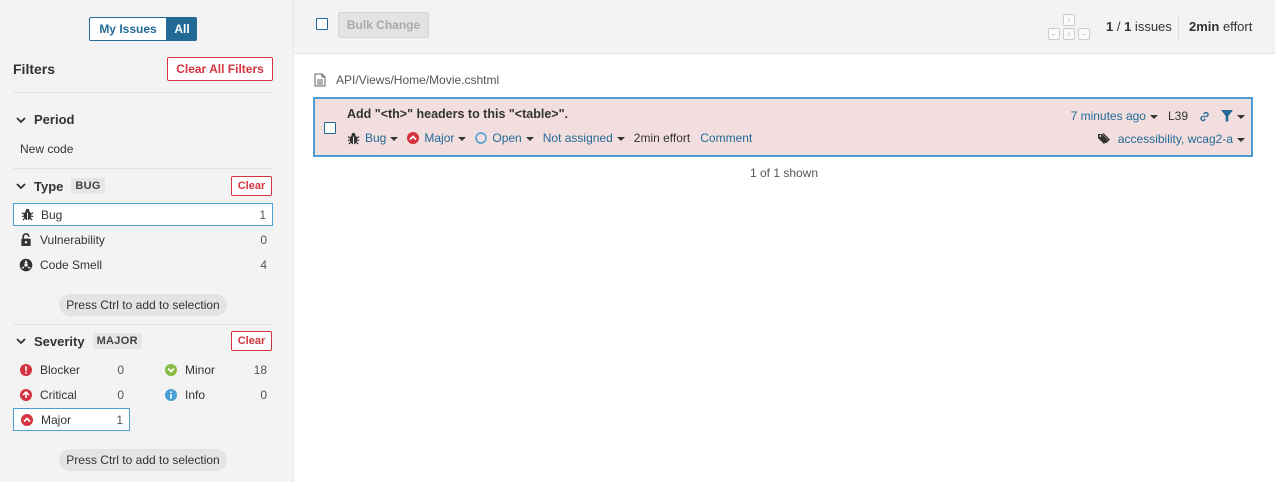 This screenshot has width=1275, height=482. I want to click on arrow-right-key-icon: →, so click(1084, 34).